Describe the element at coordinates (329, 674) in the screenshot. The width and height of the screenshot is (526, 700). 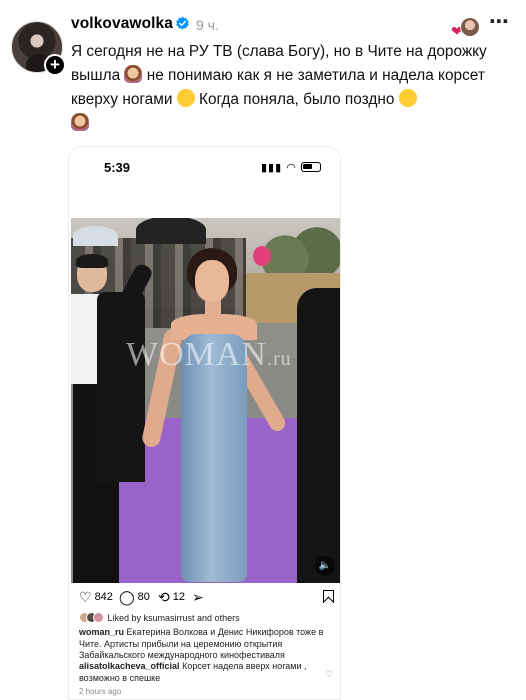
I see `comment-like-icon: ♡` at that location.